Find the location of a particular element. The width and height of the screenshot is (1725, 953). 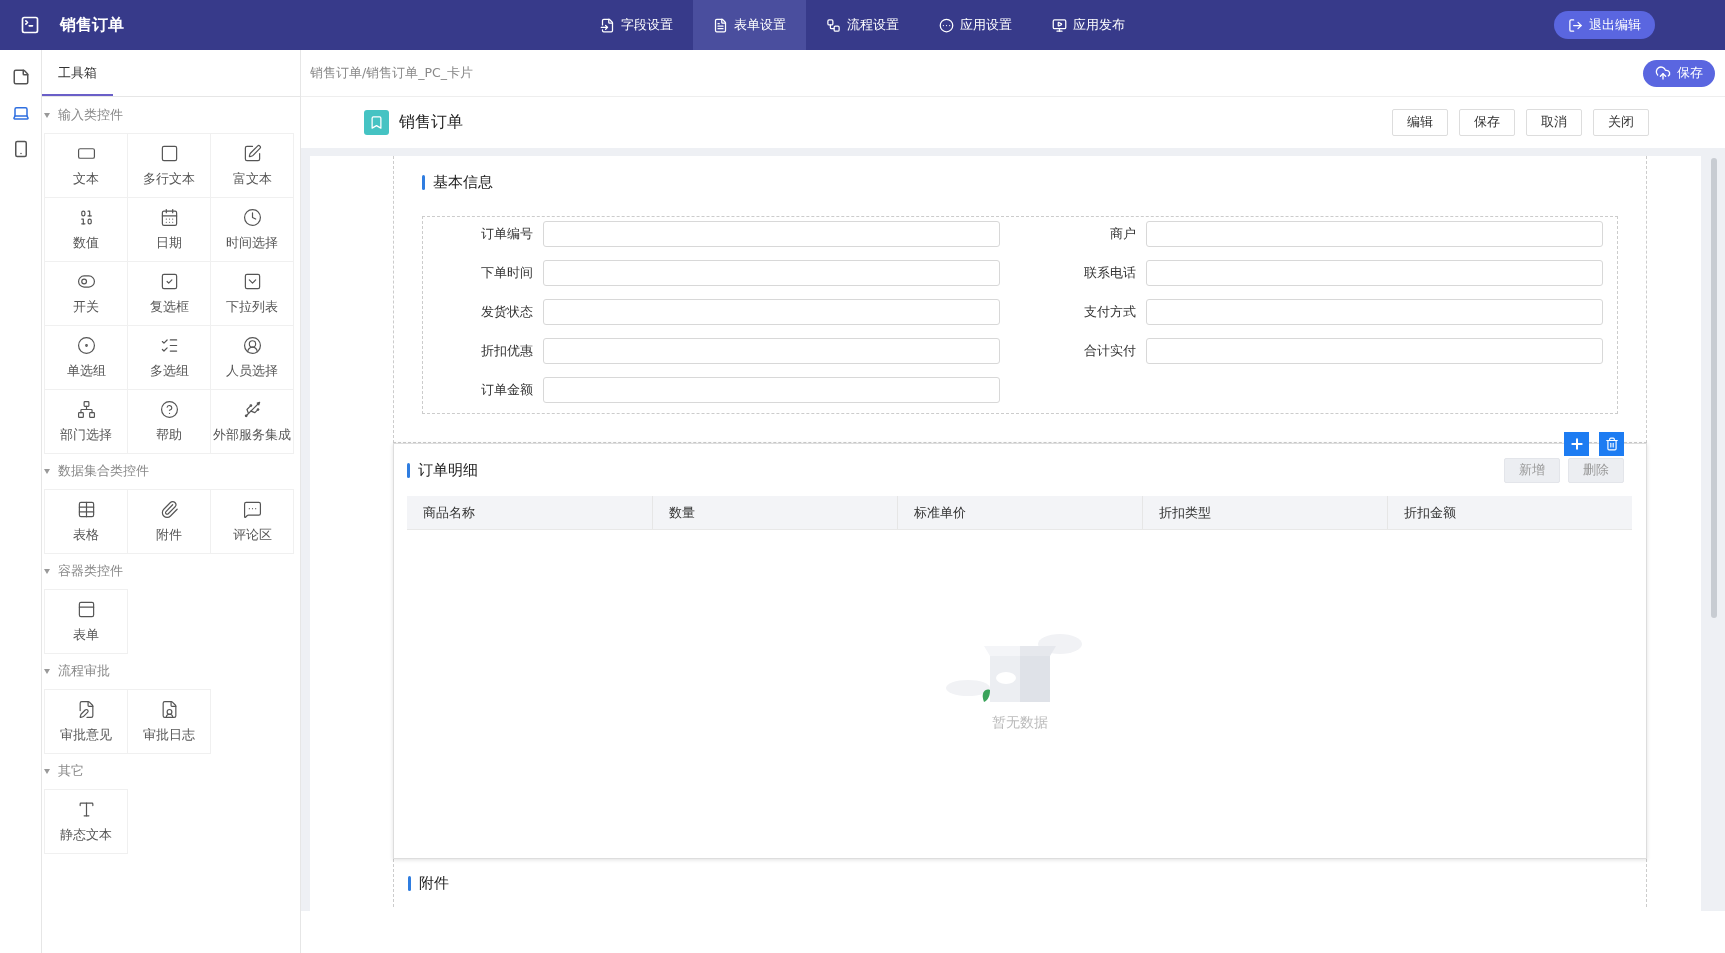

group-title: 其它 is located at coordinates (71, 771).